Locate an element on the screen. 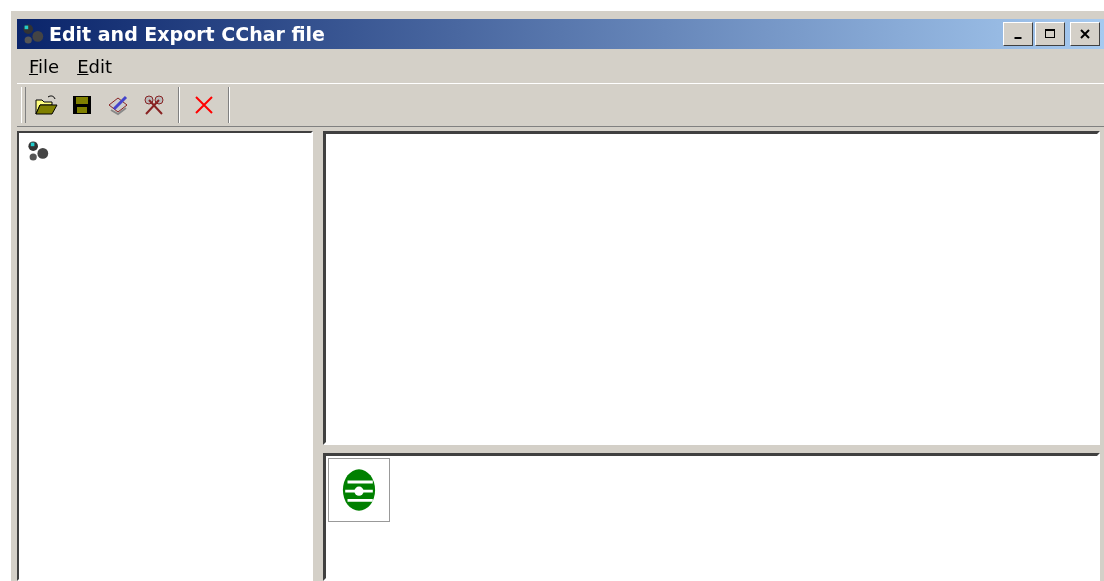 The image size is (1104, 581). close-icon is located at coordinates (1085, 34).